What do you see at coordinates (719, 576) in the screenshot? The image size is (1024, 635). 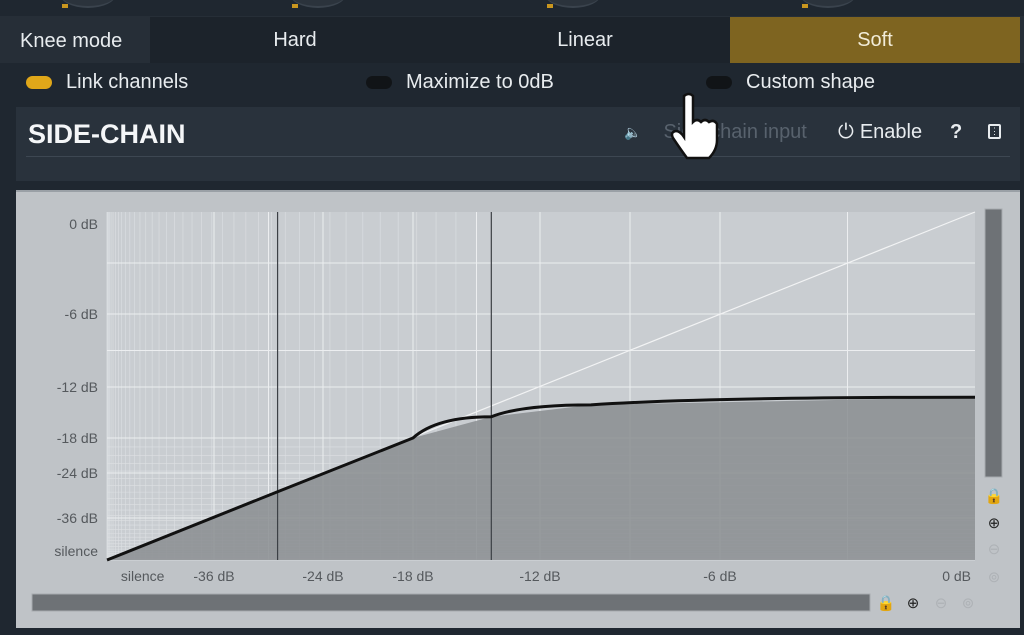 I see `x-tick-label: -6 dB` at bounding box center [719, 576].